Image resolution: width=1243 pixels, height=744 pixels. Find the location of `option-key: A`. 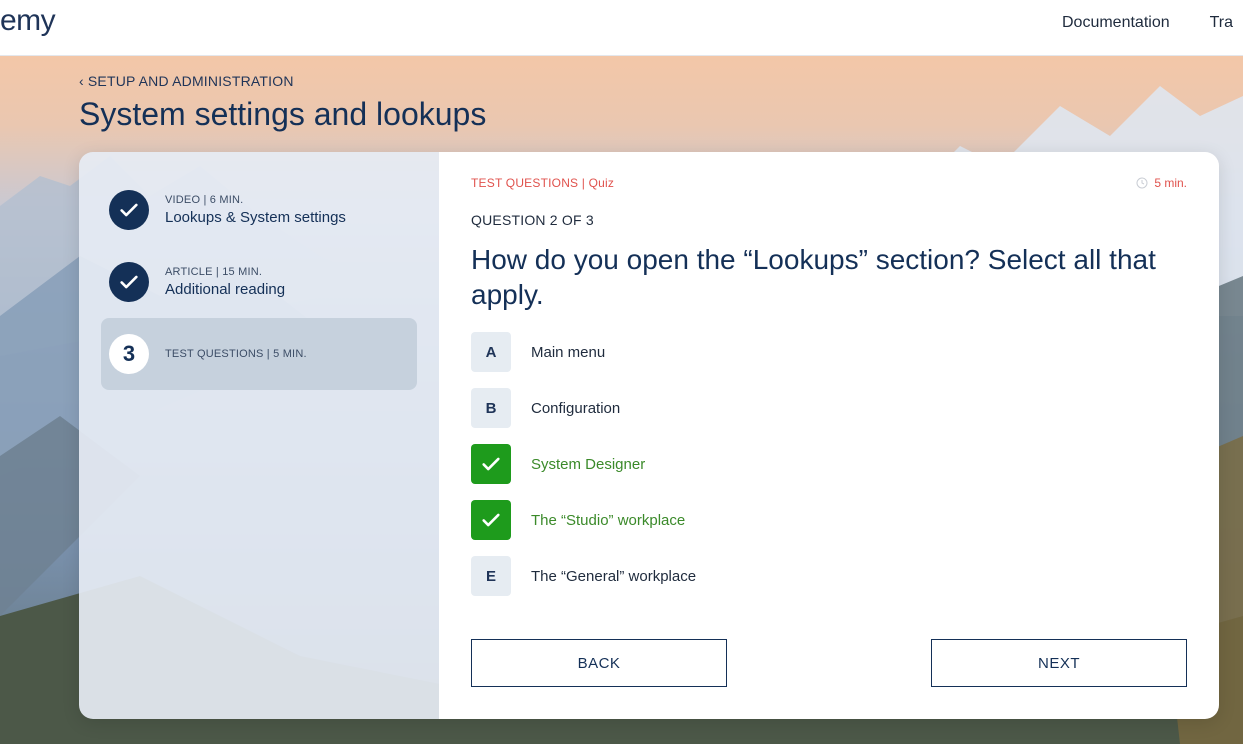

option-key: A is located at coordinates (491, 352).